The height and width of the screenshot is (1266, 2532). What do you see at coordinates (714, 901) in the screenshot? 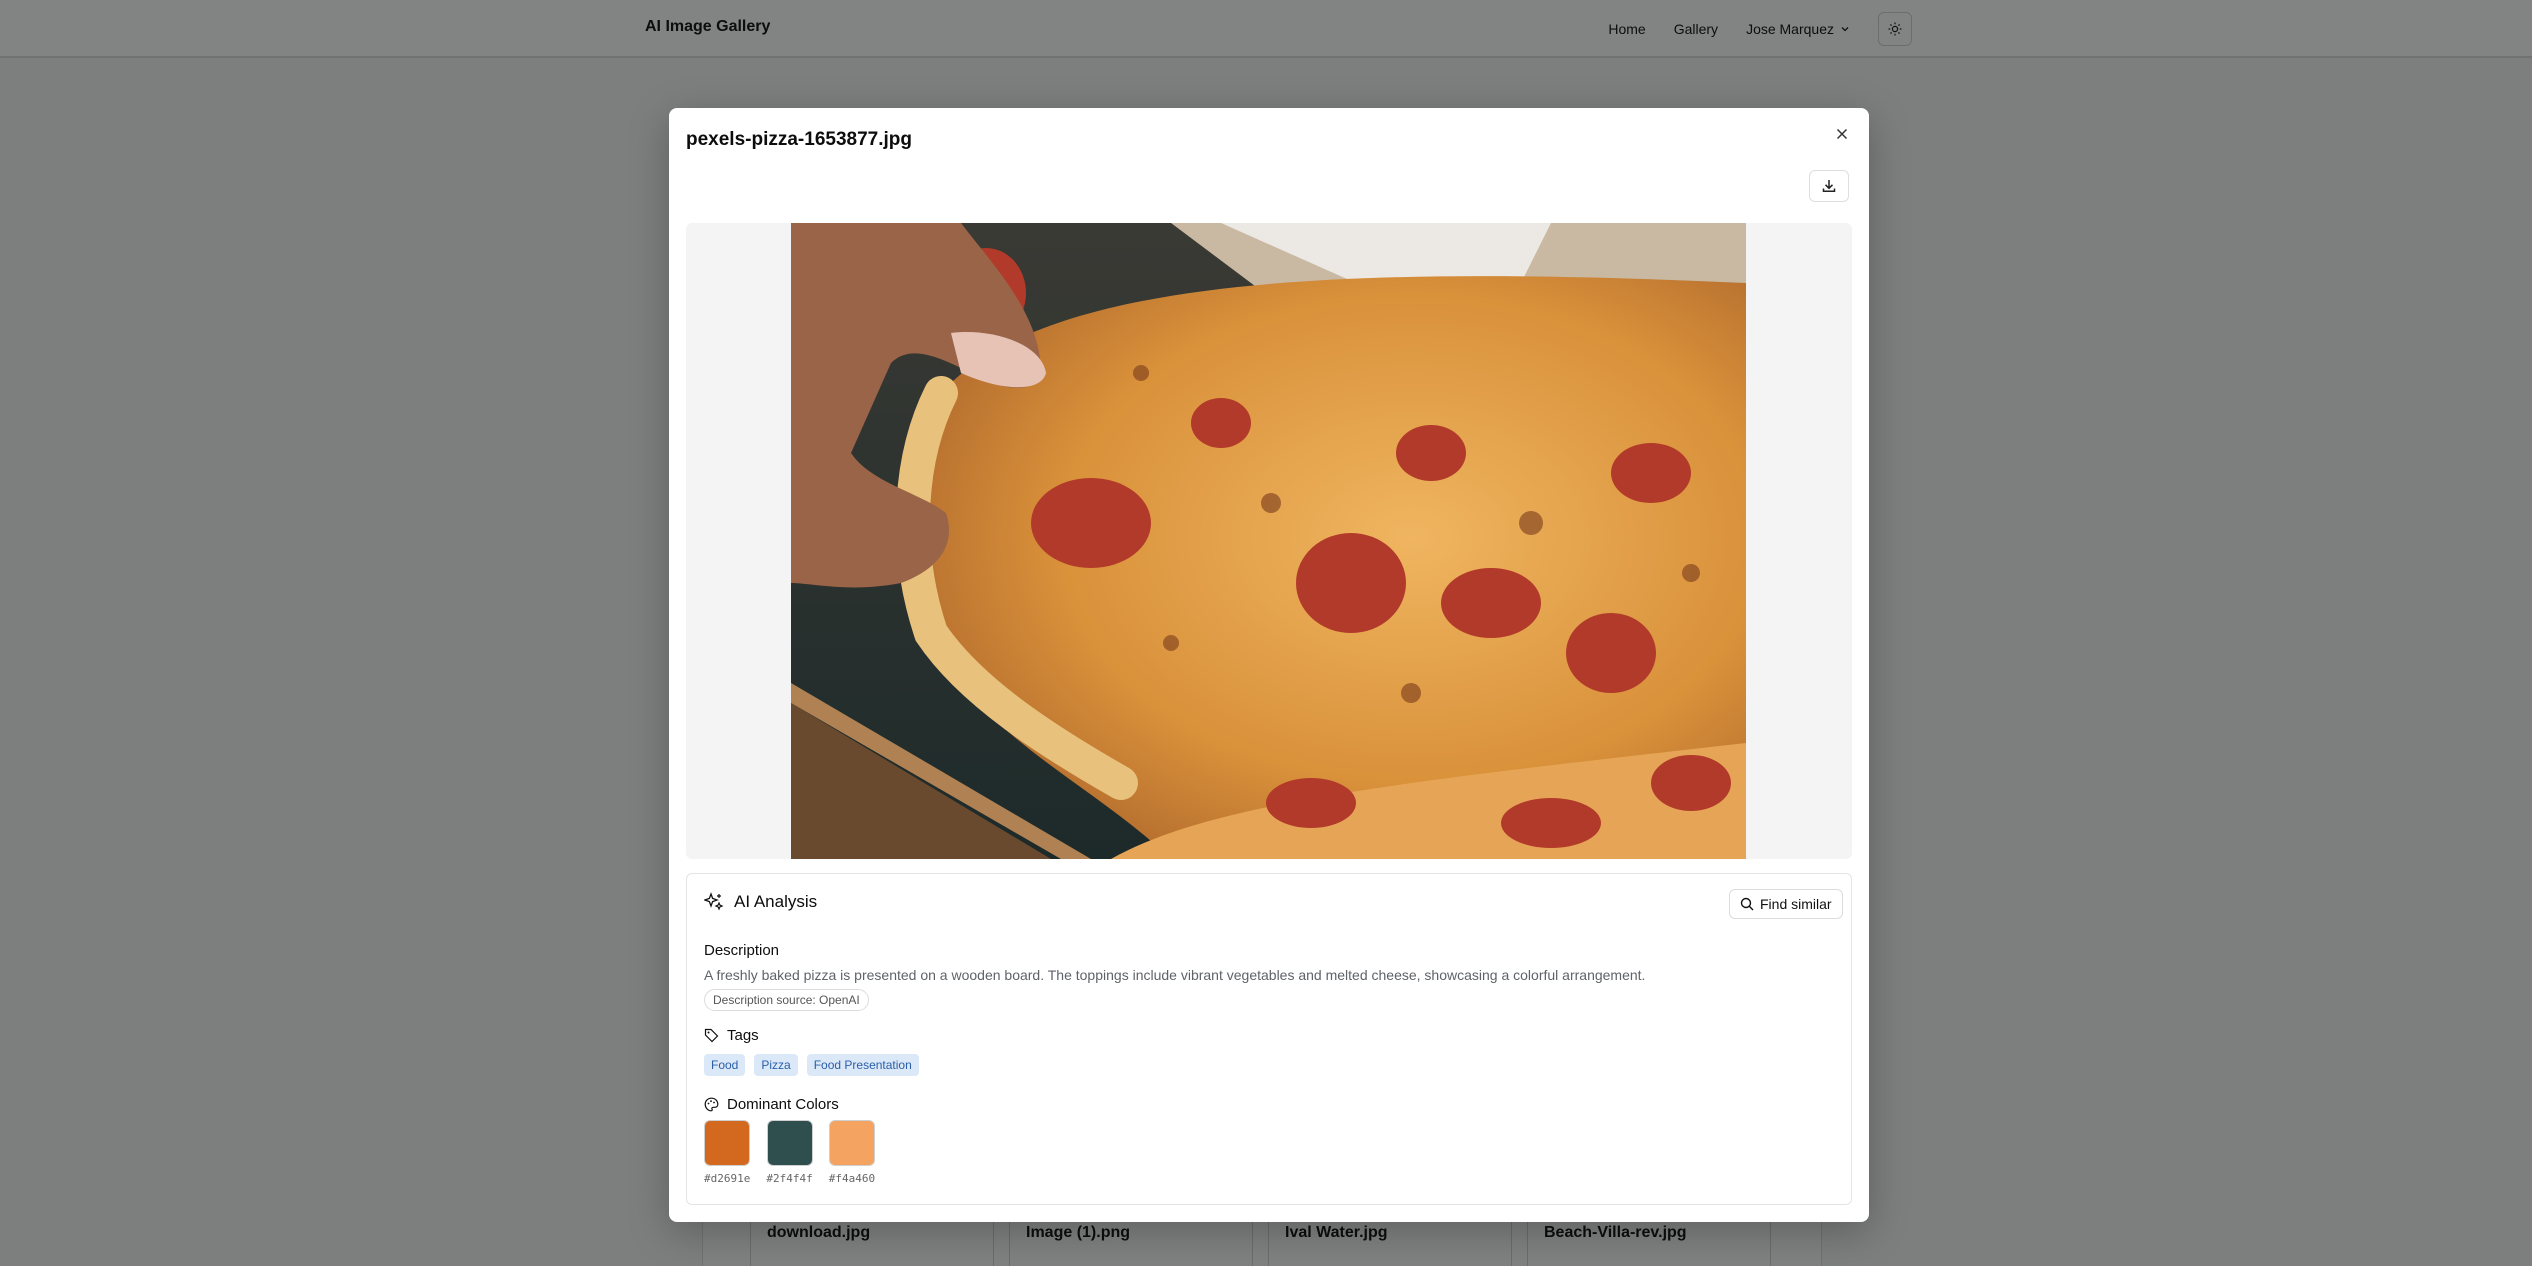
I see `sparkles-icon` at bounding box center [714, 901].